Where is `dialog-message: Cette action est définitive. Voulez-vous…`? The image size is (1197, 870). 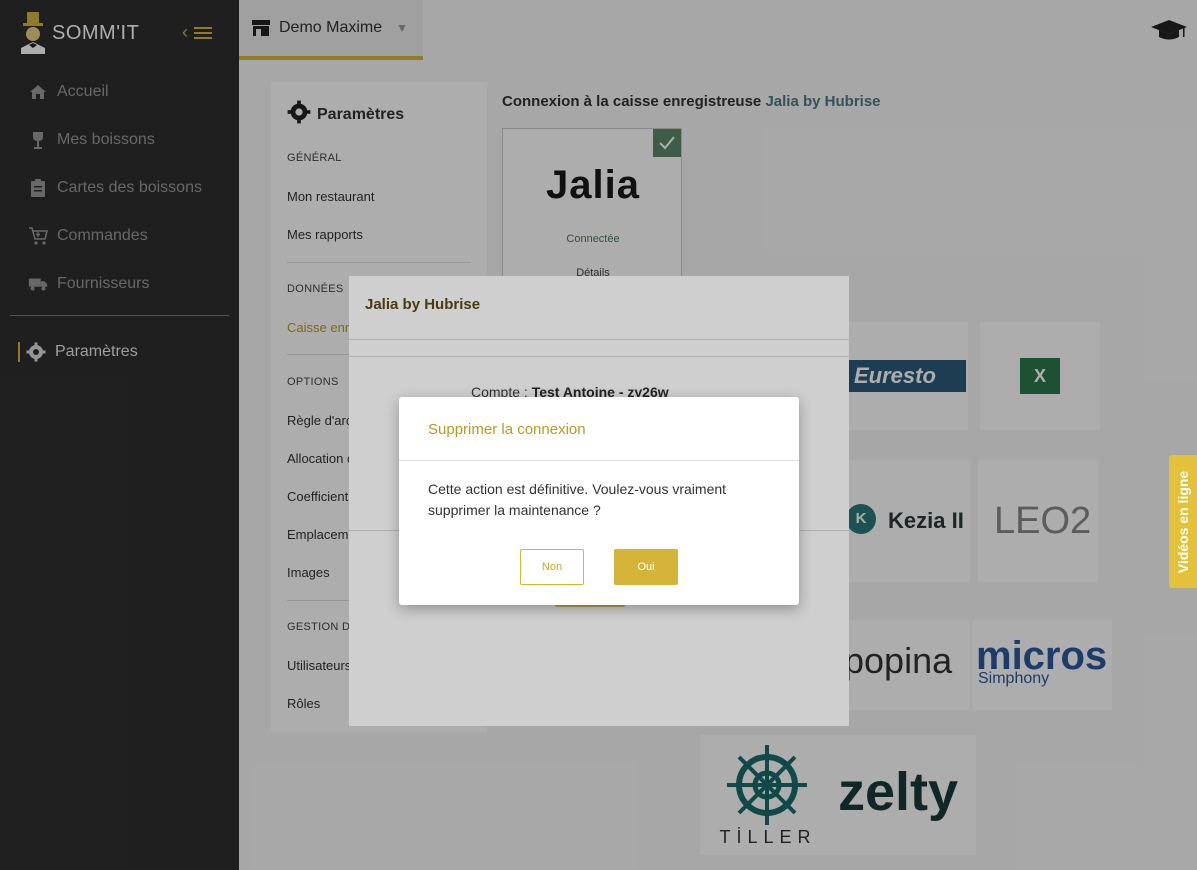
dialog-message: Cette action est définitive. Voulez-vous… is located at coordinates (577, 499).